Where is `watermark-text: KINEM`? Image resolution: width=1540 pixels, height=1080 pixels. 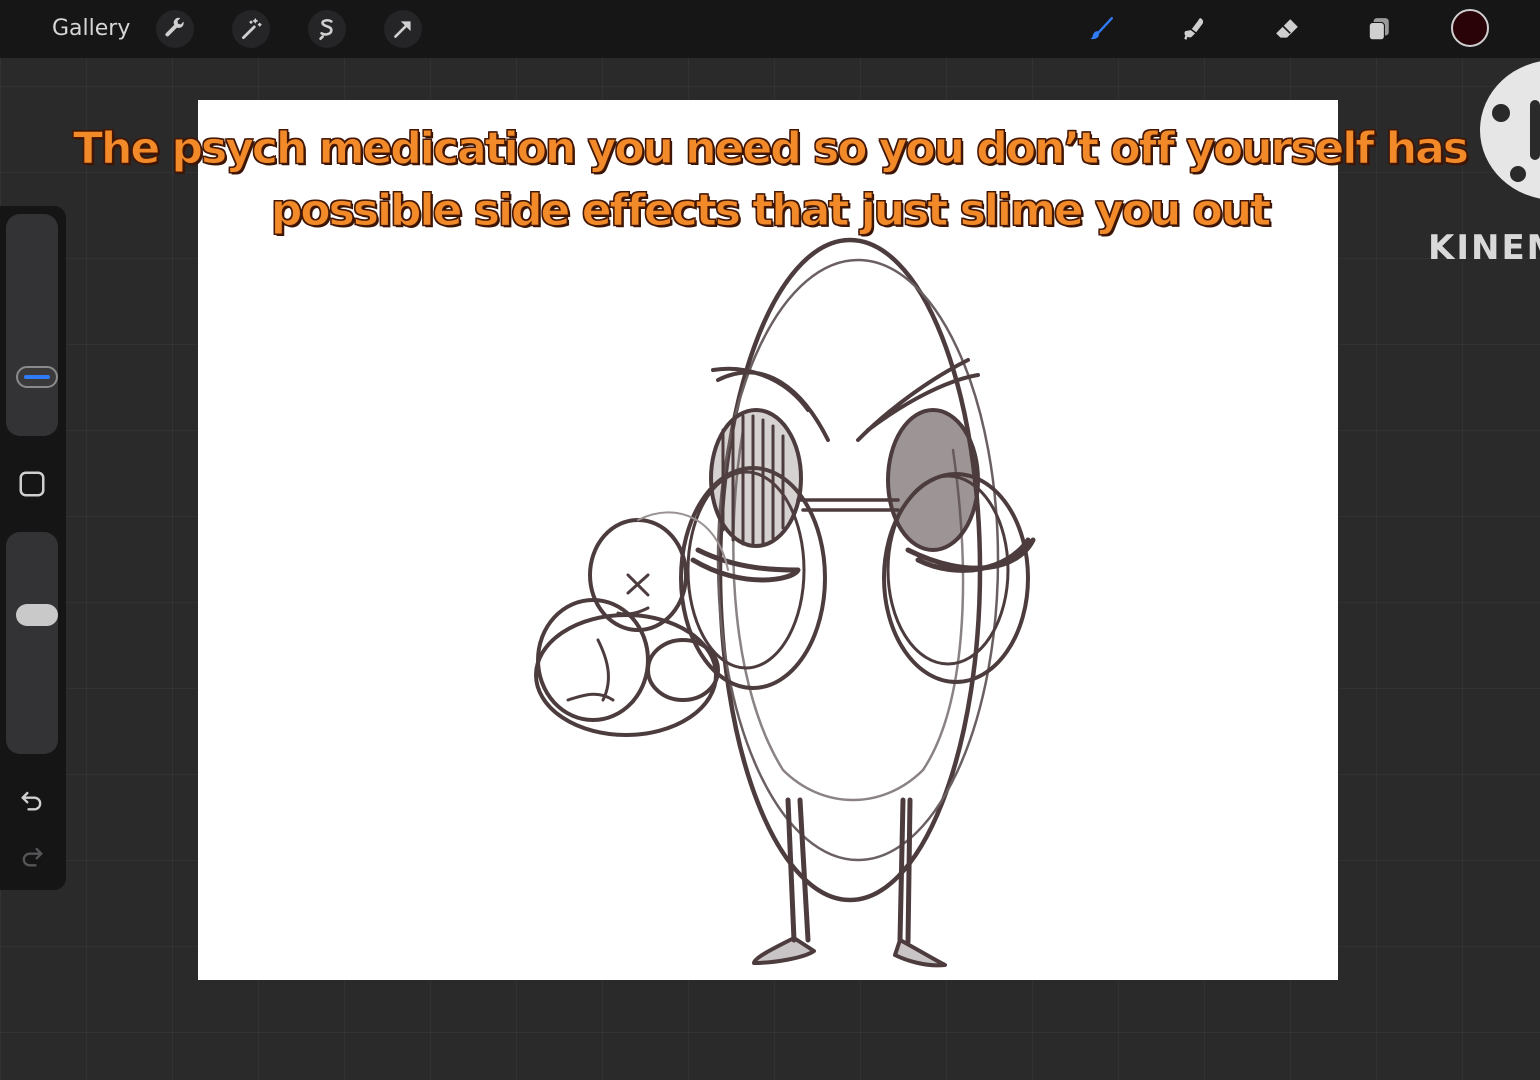 watermark-text: KINEM is located at coordinates (1484, 248).